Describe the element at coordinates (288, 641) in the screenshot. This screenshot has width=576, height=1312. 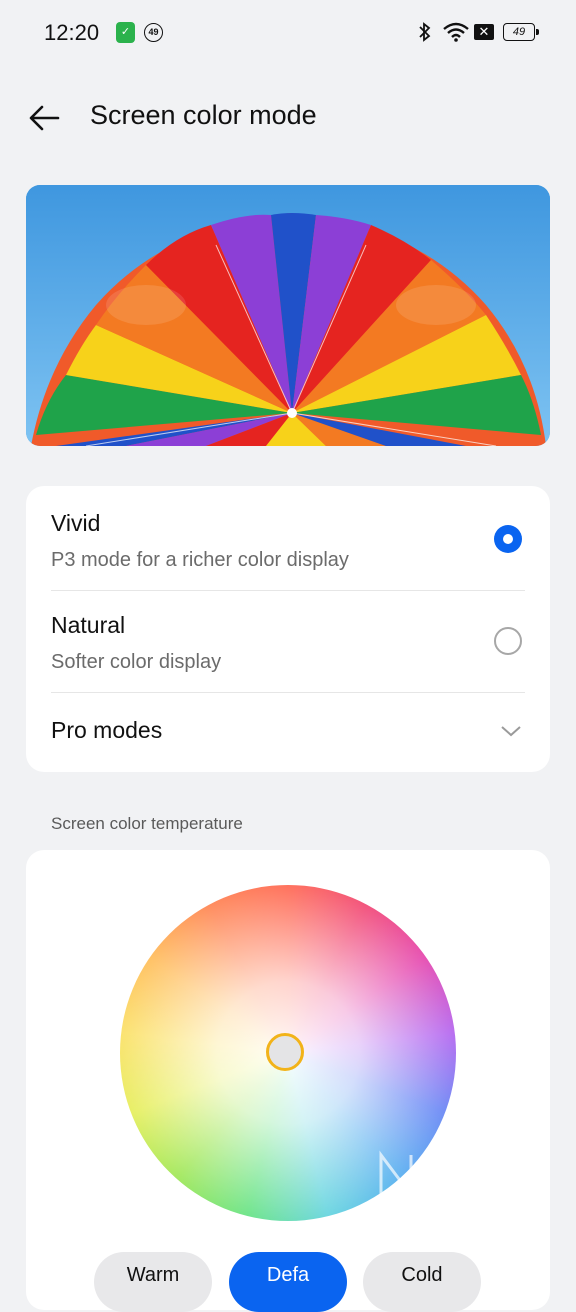
I see `option-natural: Natural Softer color display` at that location.